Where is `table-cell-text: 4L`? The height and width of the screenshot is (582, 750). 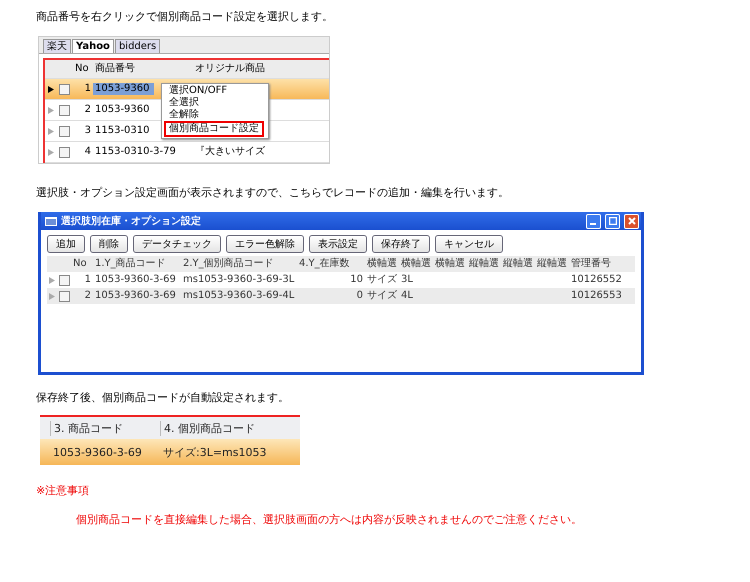
table-cell-text: 4L is located at coordinates (407, 296).